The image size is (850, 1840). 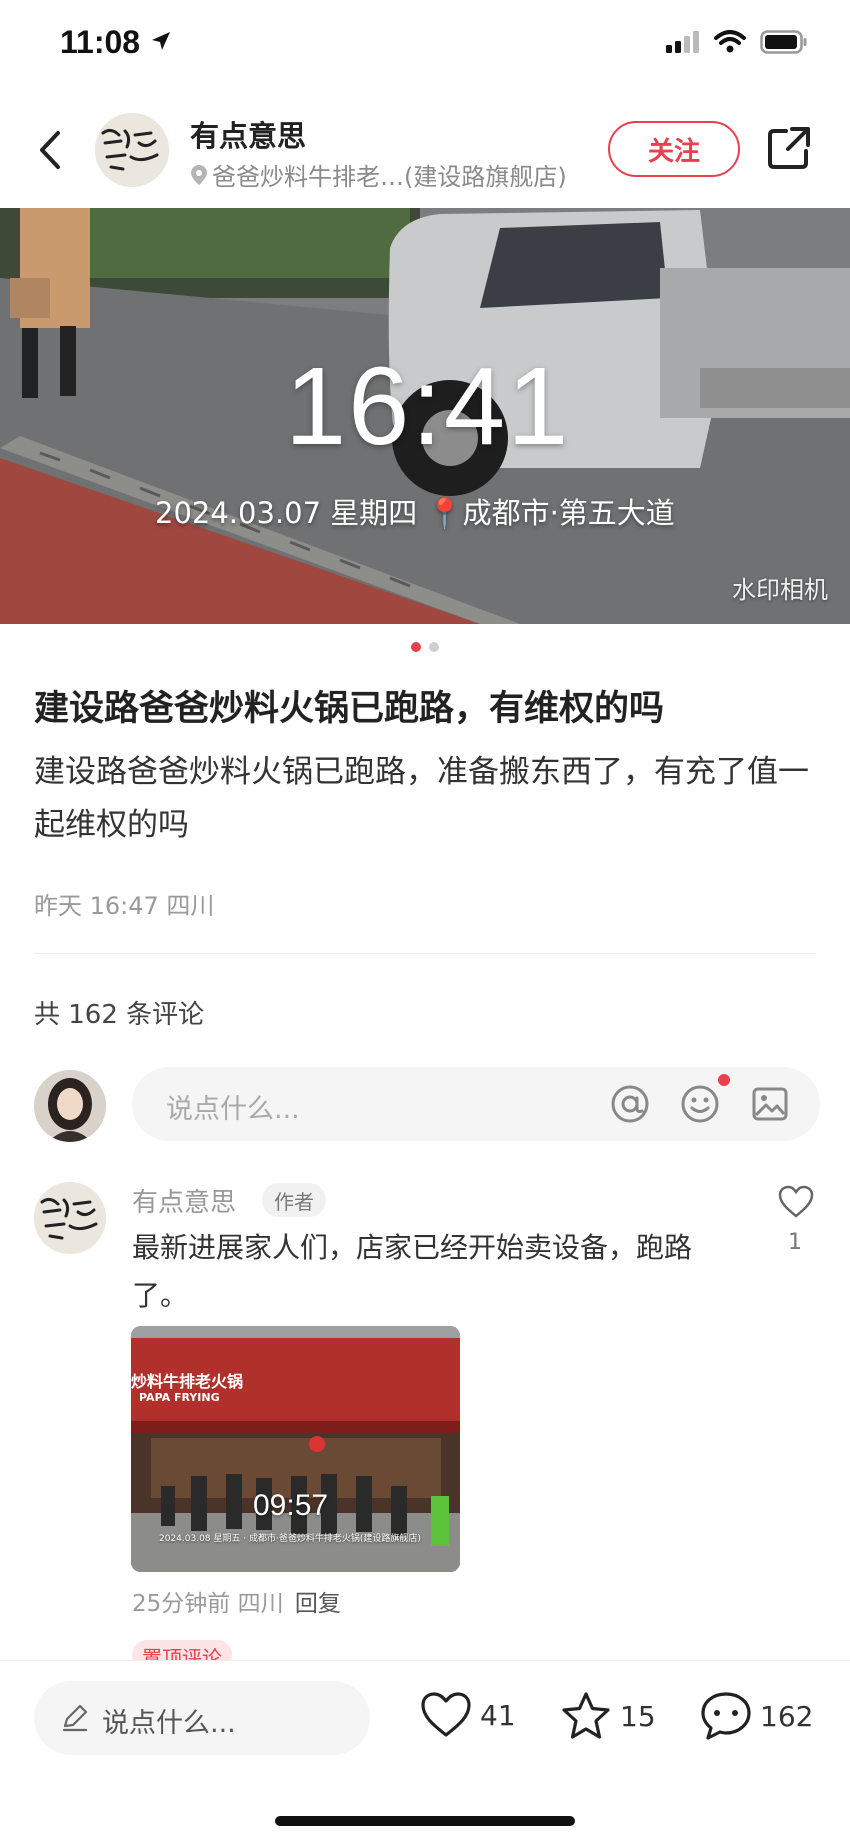 I want to click on comment-photo-timestamp: 09:57, so click(x=291, y=1505).